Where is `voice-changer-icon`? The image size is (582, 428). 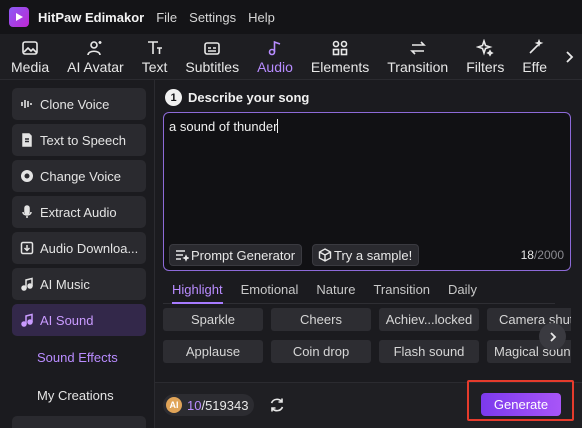
voice-changer-icon is located at coordinates (27, 176).